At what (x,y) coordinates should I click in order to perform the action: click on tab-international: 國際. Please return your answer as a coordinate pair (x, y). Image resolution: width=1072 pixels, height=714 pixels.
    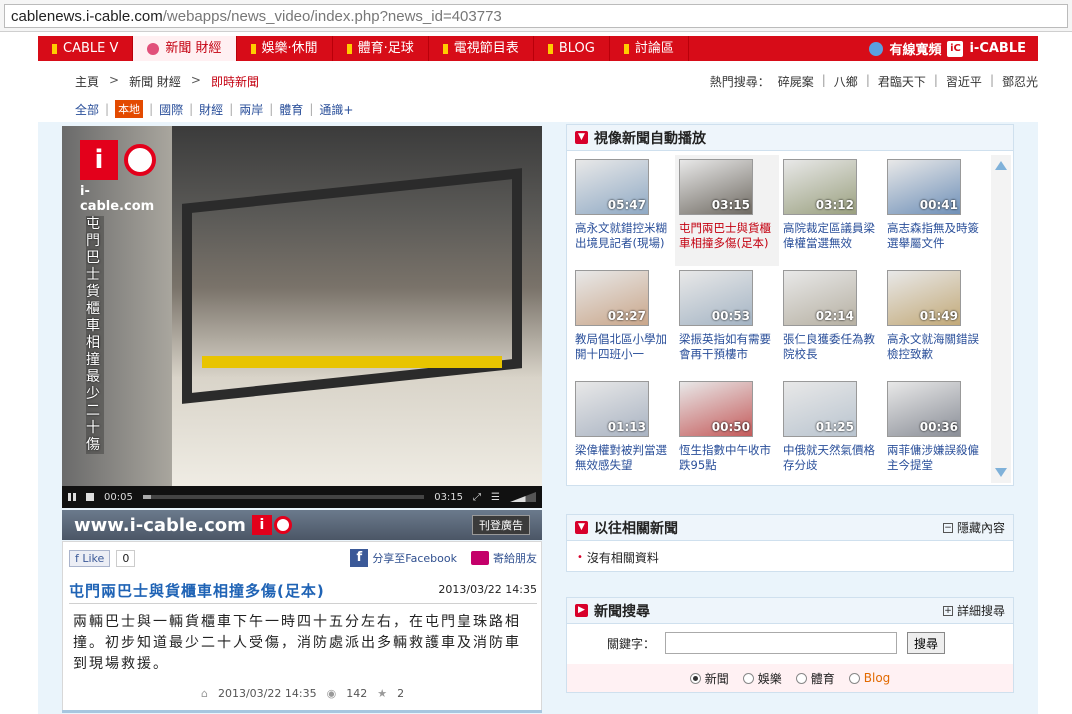
    Looking at the image, I should click on (171, 109).